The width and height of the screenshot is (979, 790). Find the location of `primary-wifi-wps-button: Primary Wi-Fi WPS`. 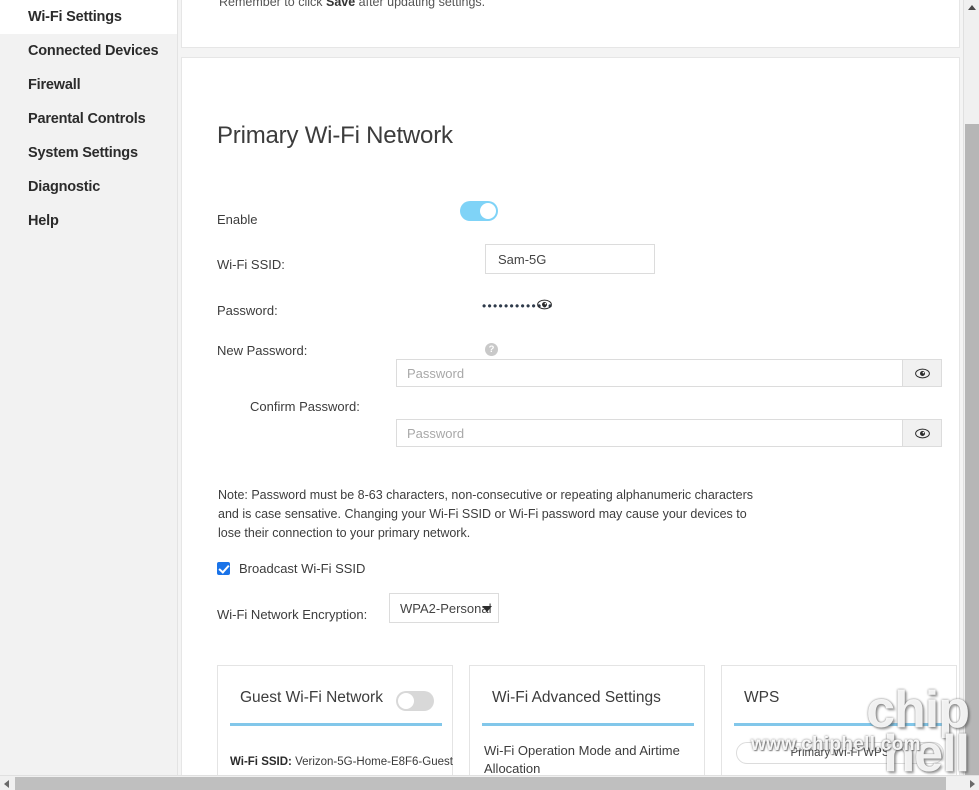

primary-wifi-wps-button: Primary Wi-Fi WPS is located at coordinates (840, 753).